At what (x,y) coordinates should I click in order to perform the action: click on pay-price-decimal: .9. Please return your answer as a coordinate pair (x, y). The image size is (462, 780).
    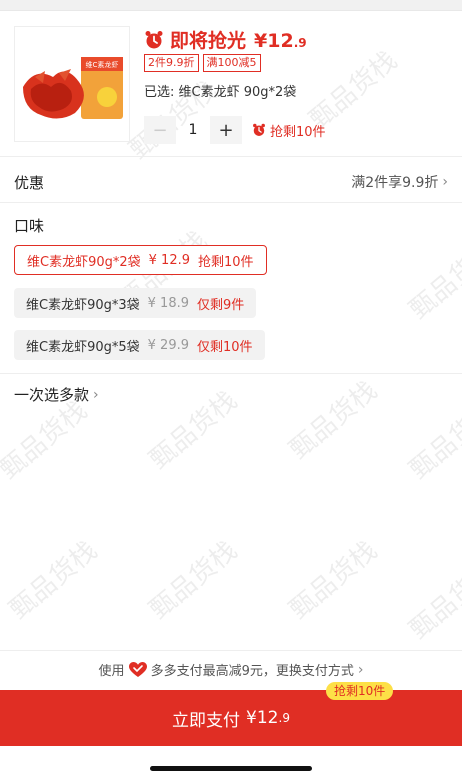
    Looking at the image, I should click on (284, 718).